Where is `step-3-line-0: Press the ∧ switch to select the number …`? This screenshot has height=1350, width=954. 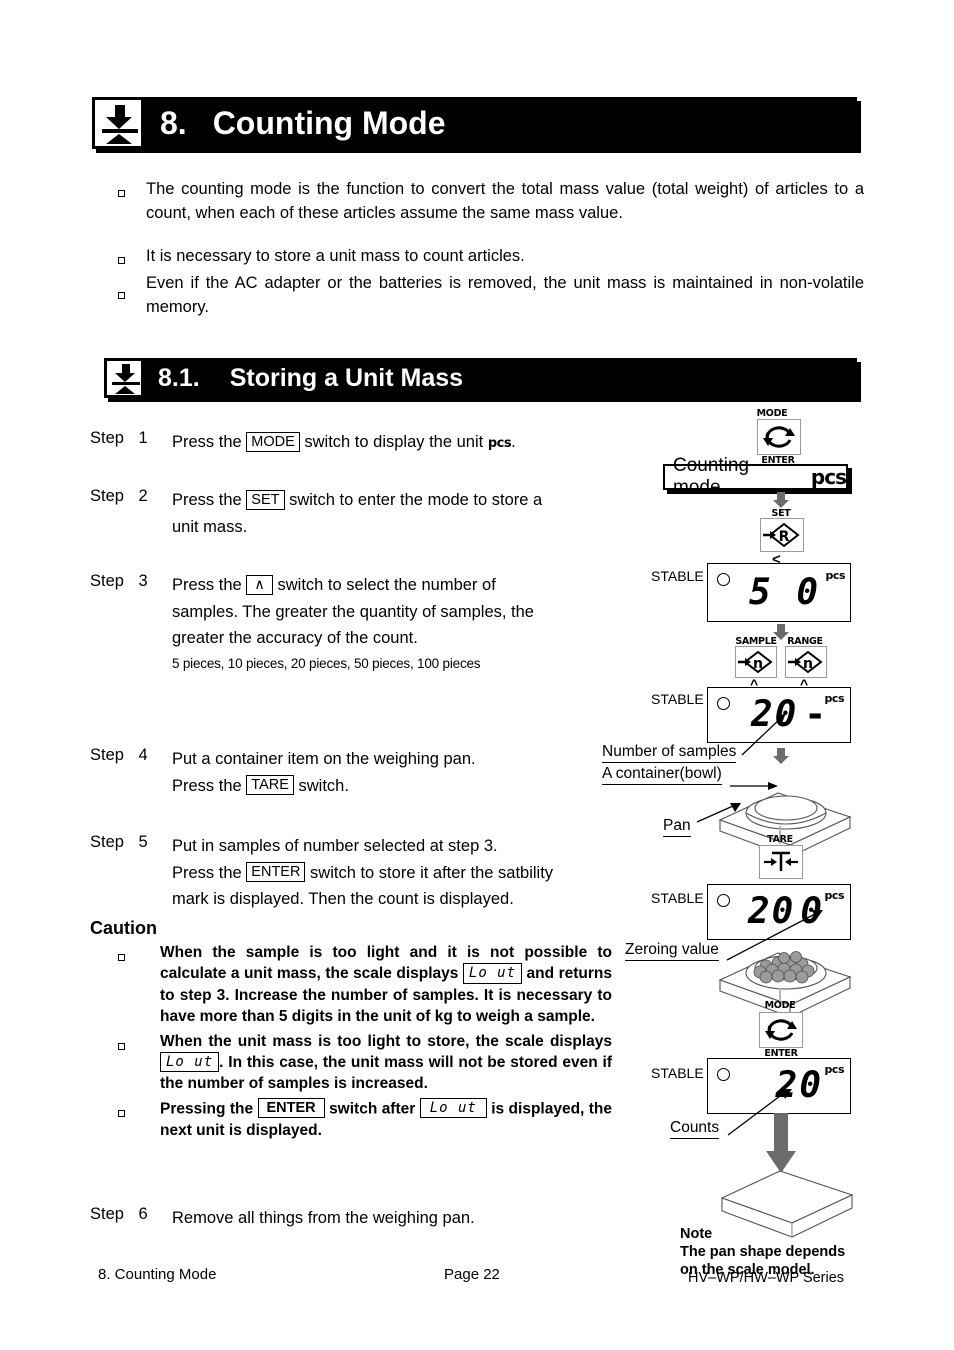 step-3-line-0: Press the ∧ switch to select the number … is located at coordinates (407, 585).